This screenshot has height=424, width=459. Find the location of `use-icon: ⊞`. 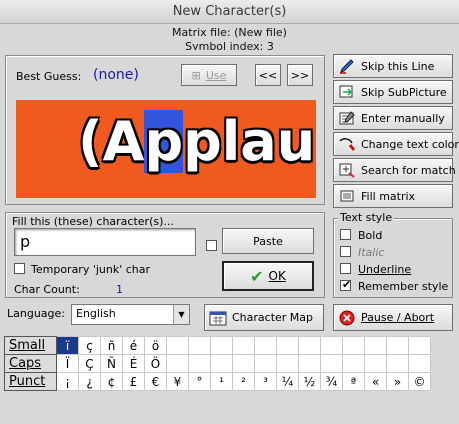

use-icon: ⊞ is located at coordinates (196, 75).